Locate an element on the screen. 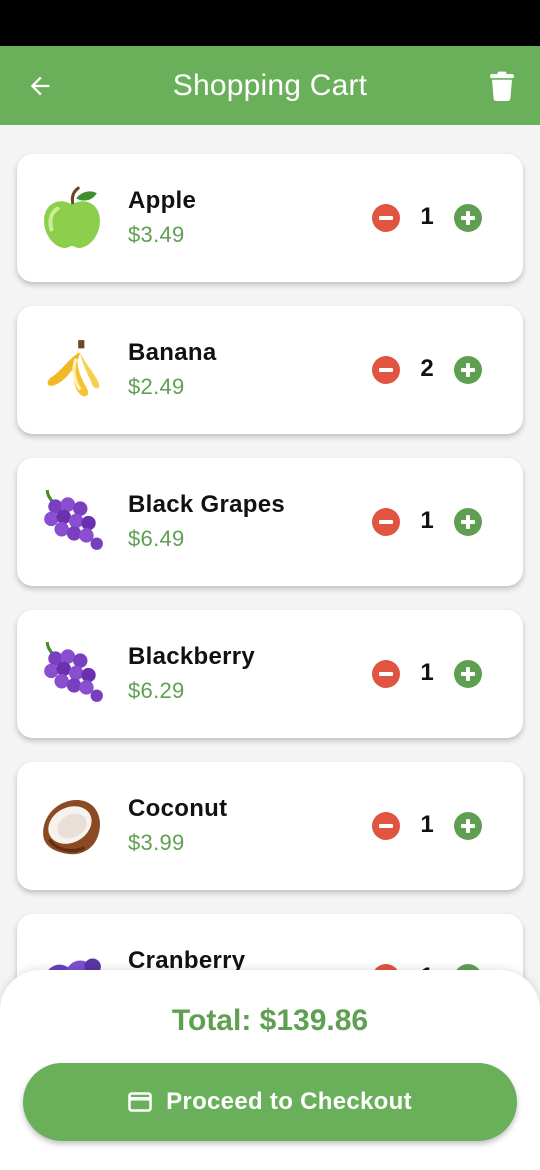  checkout-button: Proceed to Checkout is located at coordinates (270, 1102).